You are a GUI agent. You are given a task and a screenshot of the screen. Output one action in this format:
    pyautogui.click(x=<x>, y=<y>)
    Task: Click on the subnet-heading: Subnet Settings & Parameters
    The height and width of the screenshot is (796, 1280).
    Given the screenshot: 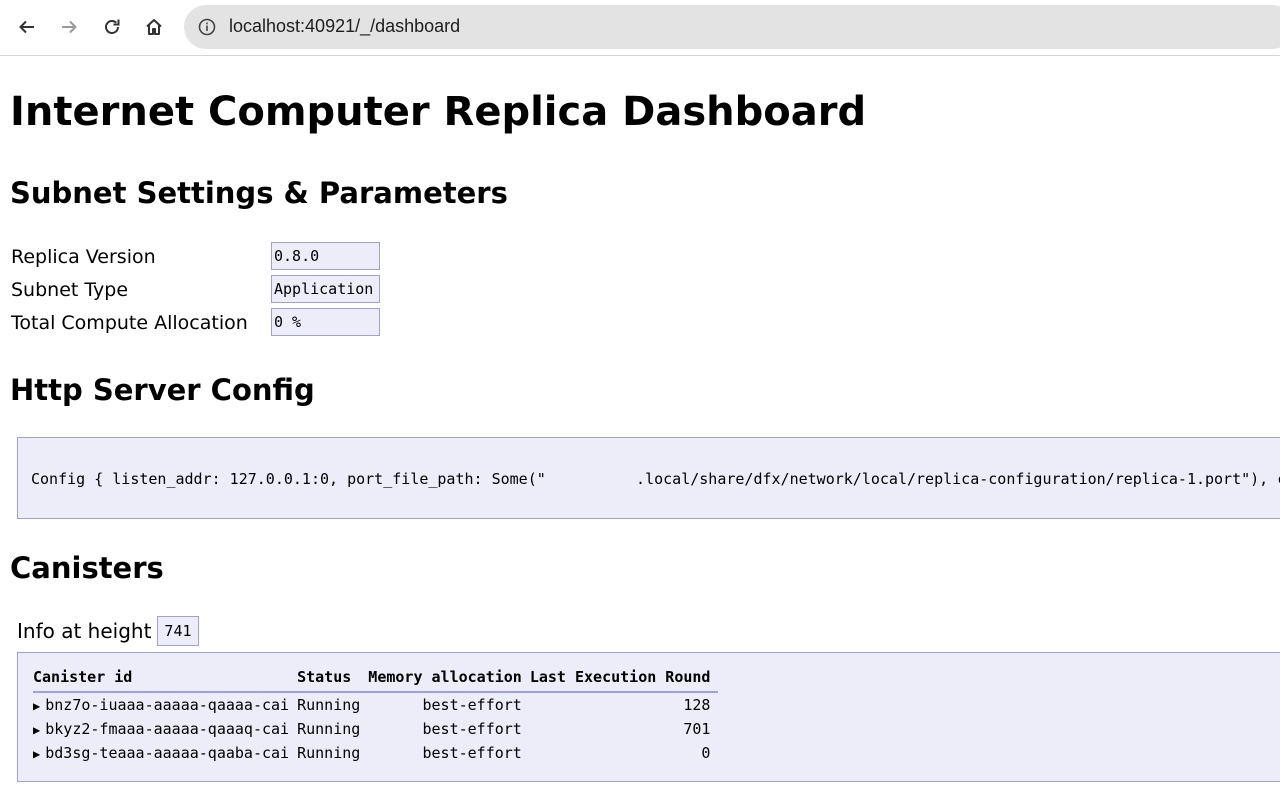 What is the action you would take?
    pyautogui.click(x=259, y=193)
    